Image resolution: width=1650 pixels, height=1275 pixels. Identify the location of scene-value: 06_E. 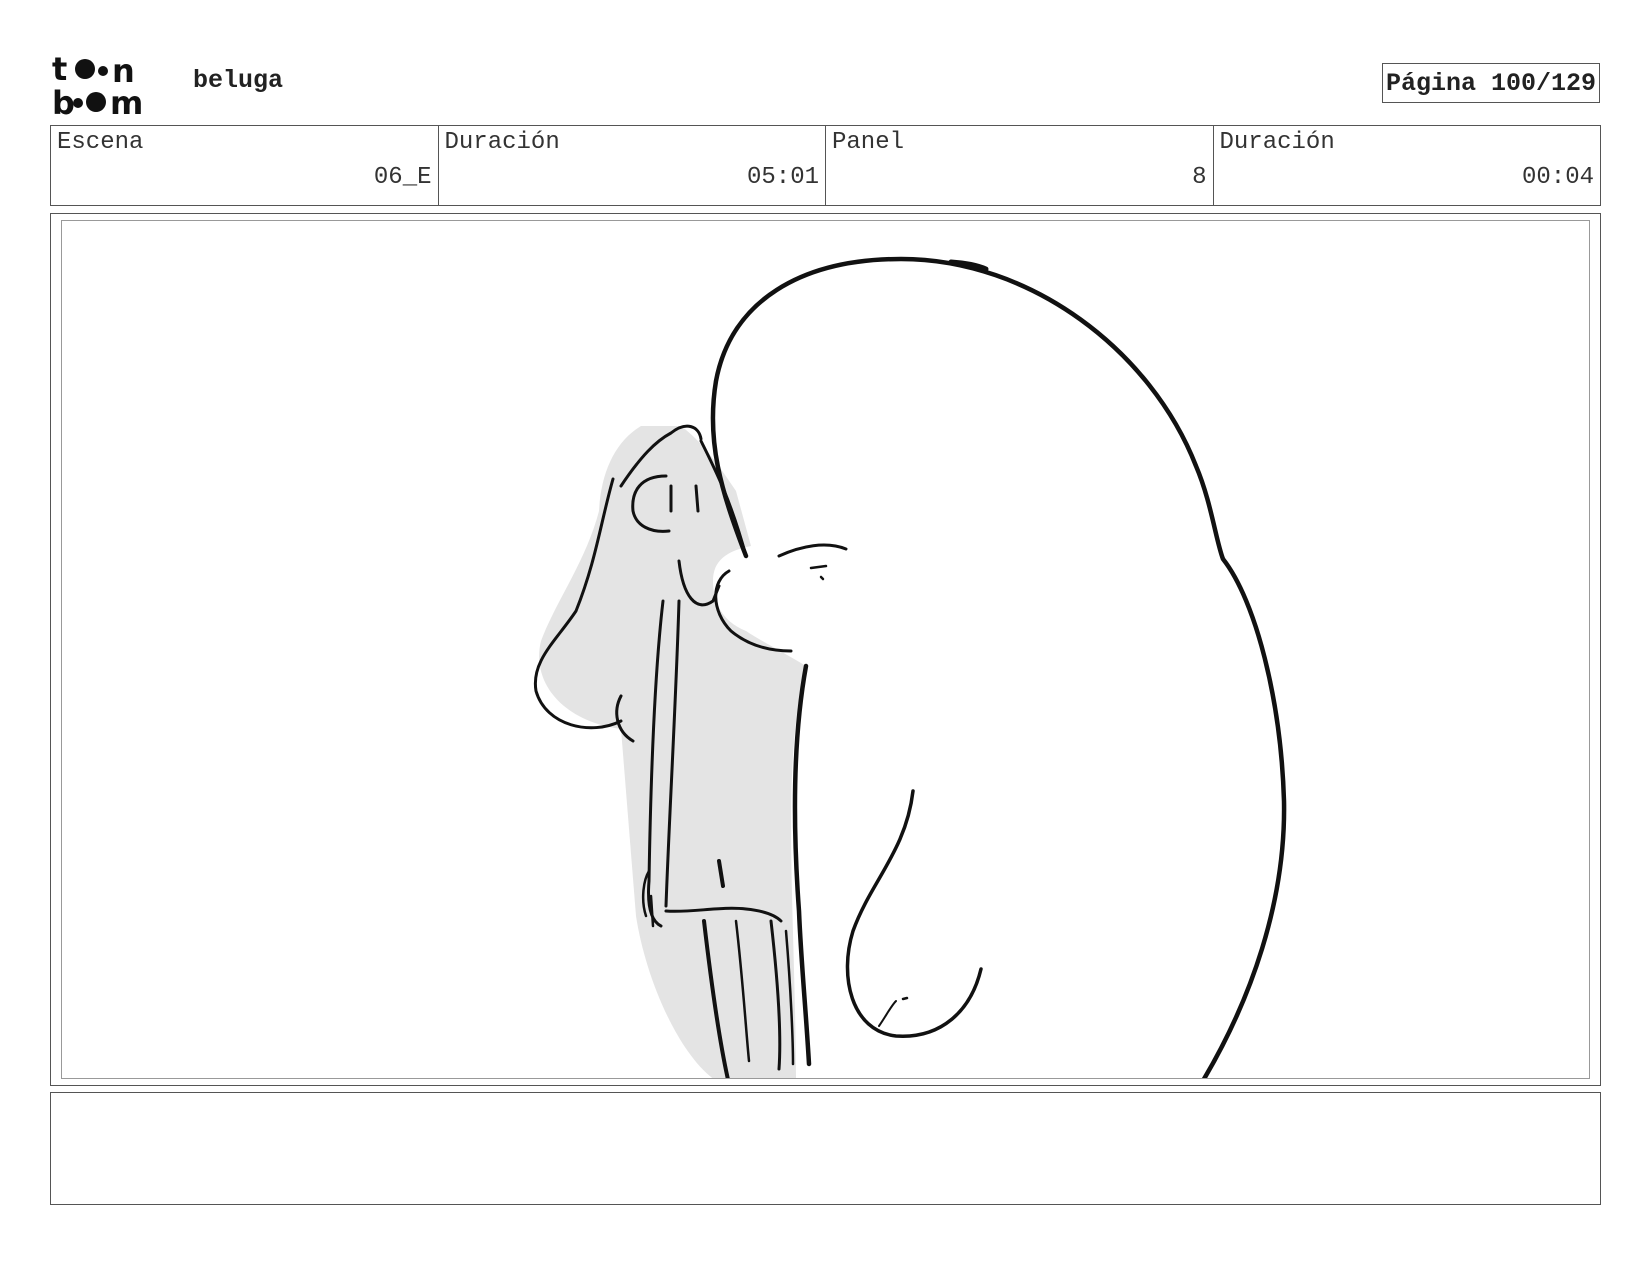
(402, 177).